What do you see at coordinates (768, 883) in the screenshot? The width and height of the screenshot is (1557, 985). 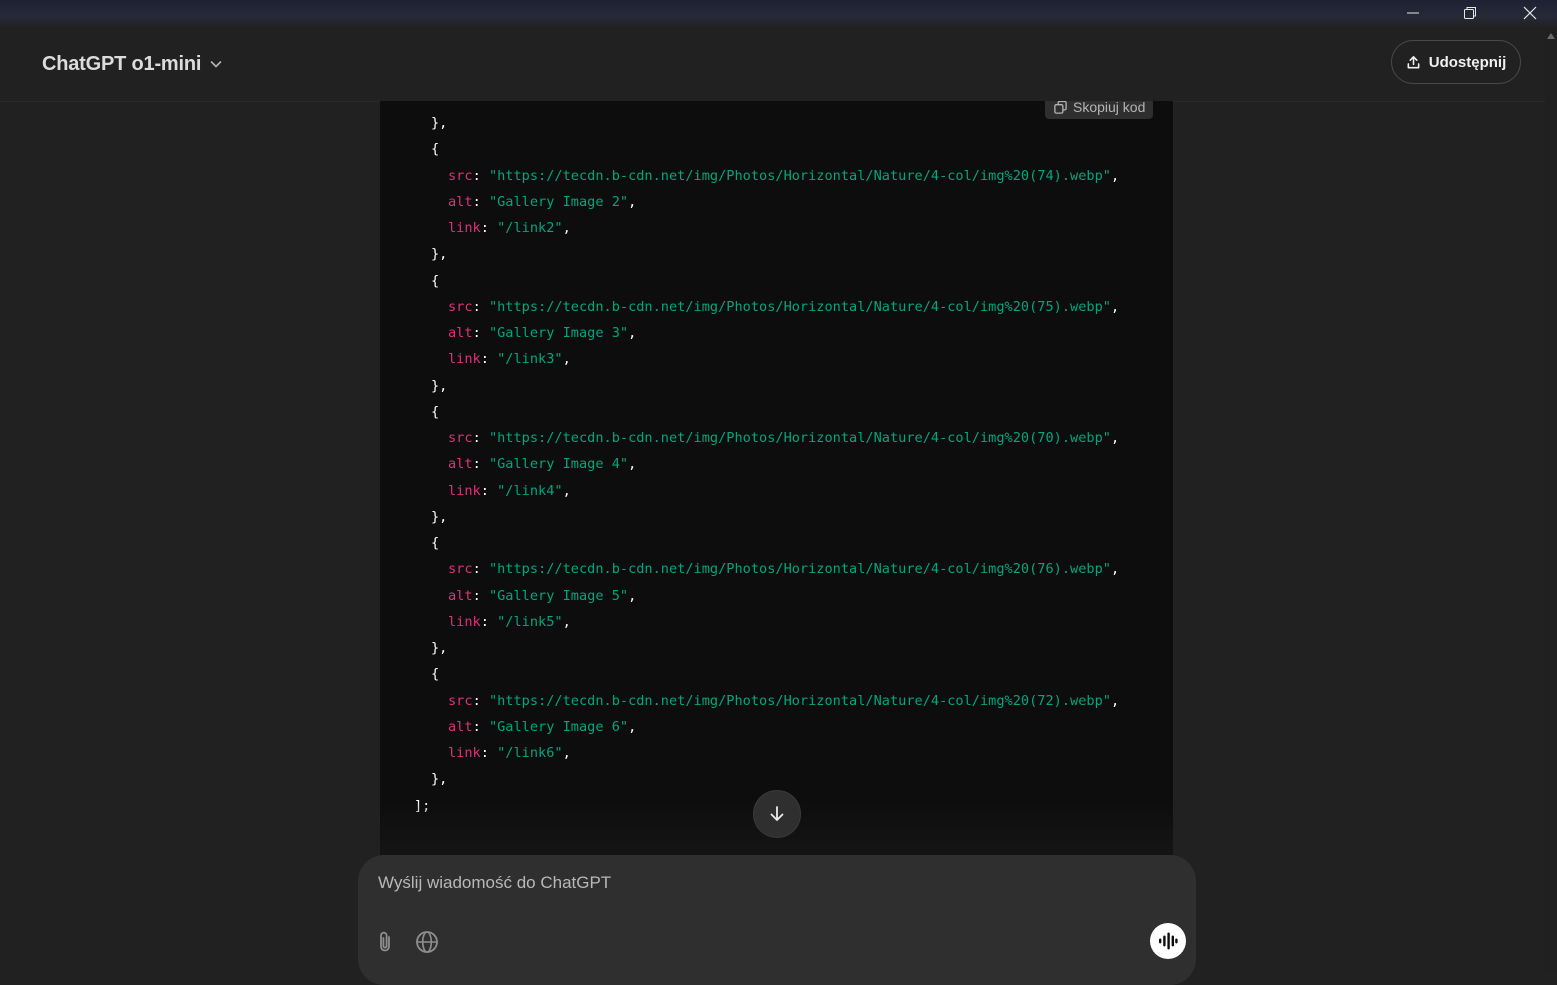 I see `message-input` at bounding box center [768, 883].